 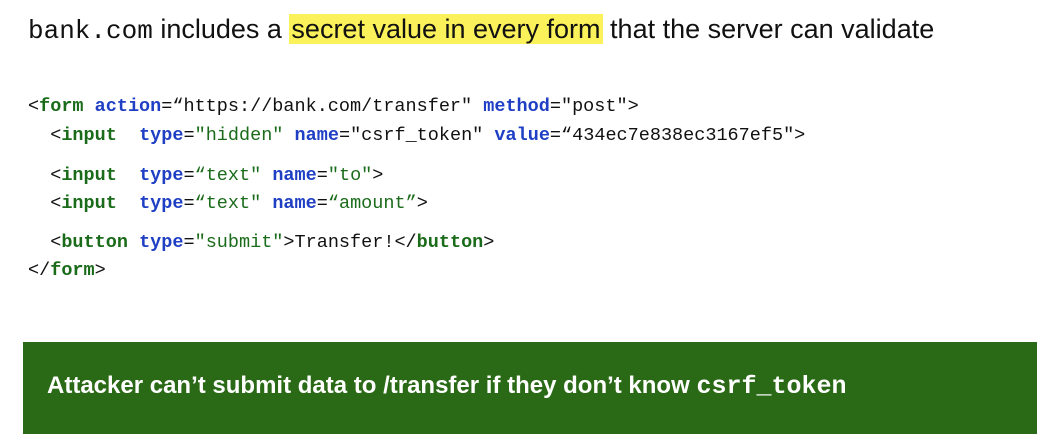 I want to click on code-line-form-close: </form>, so click(x=67, y=270).